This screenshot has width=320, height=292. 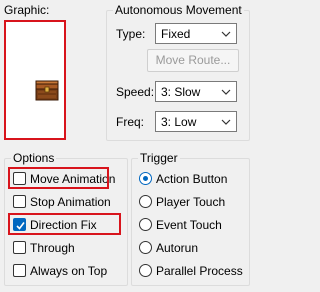 I want to click on stop-animation-checkbox: Stop Animation, so click(x=68, y=202).